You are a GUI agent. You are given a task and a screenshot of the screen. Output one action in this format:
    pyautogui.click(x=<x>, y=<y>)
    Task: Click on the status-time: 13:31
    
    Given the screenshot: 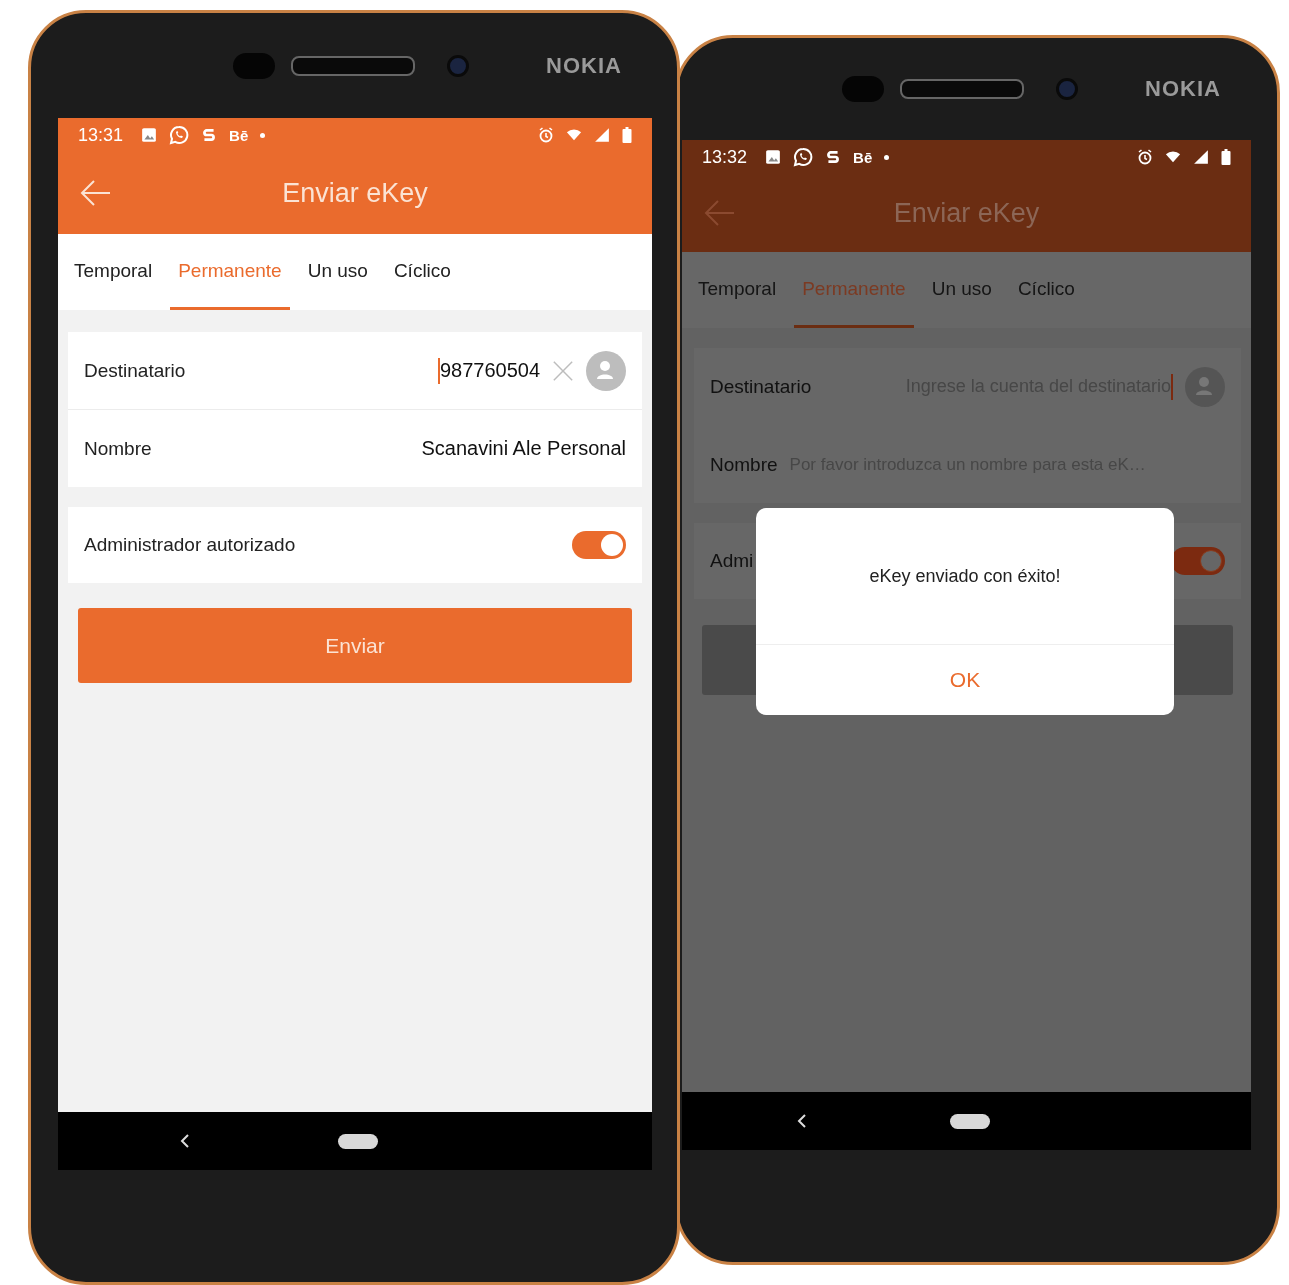 What is the action you would take?
    pyautogui.click(x=101, y=135)
    